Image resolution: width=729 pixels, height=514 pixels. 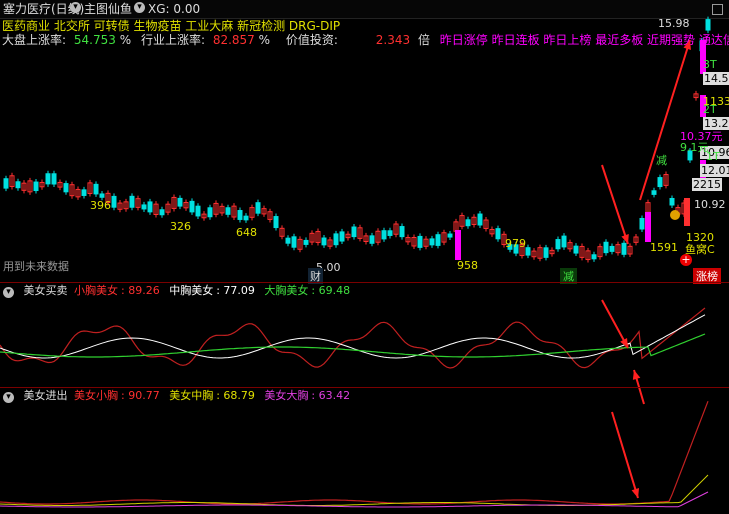 I want to click on price-label-648: 648, so click(x=246, y=232).